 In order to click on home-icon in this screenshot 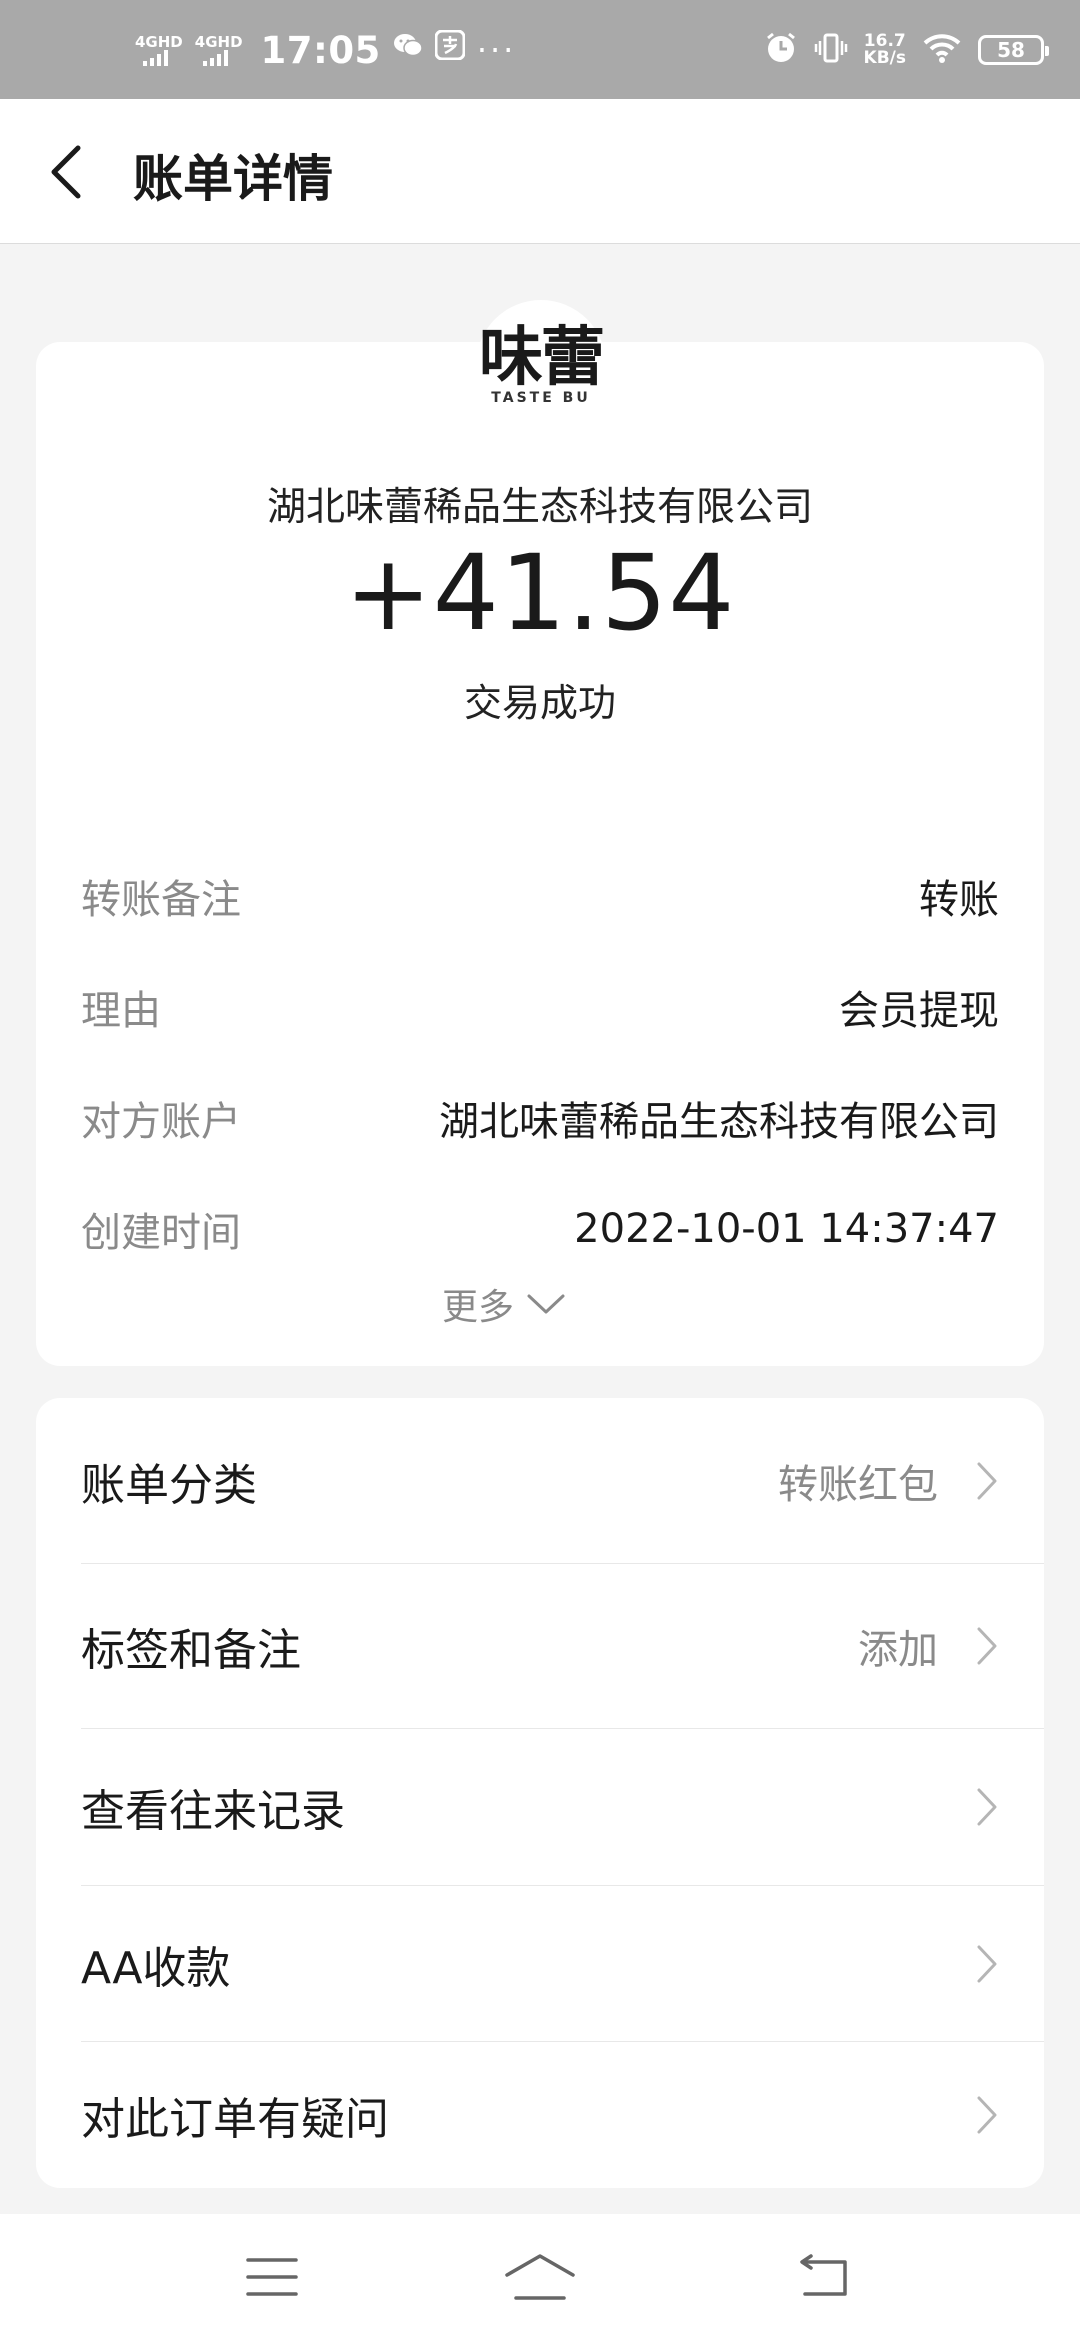, I will do `click(540, 2277)`.